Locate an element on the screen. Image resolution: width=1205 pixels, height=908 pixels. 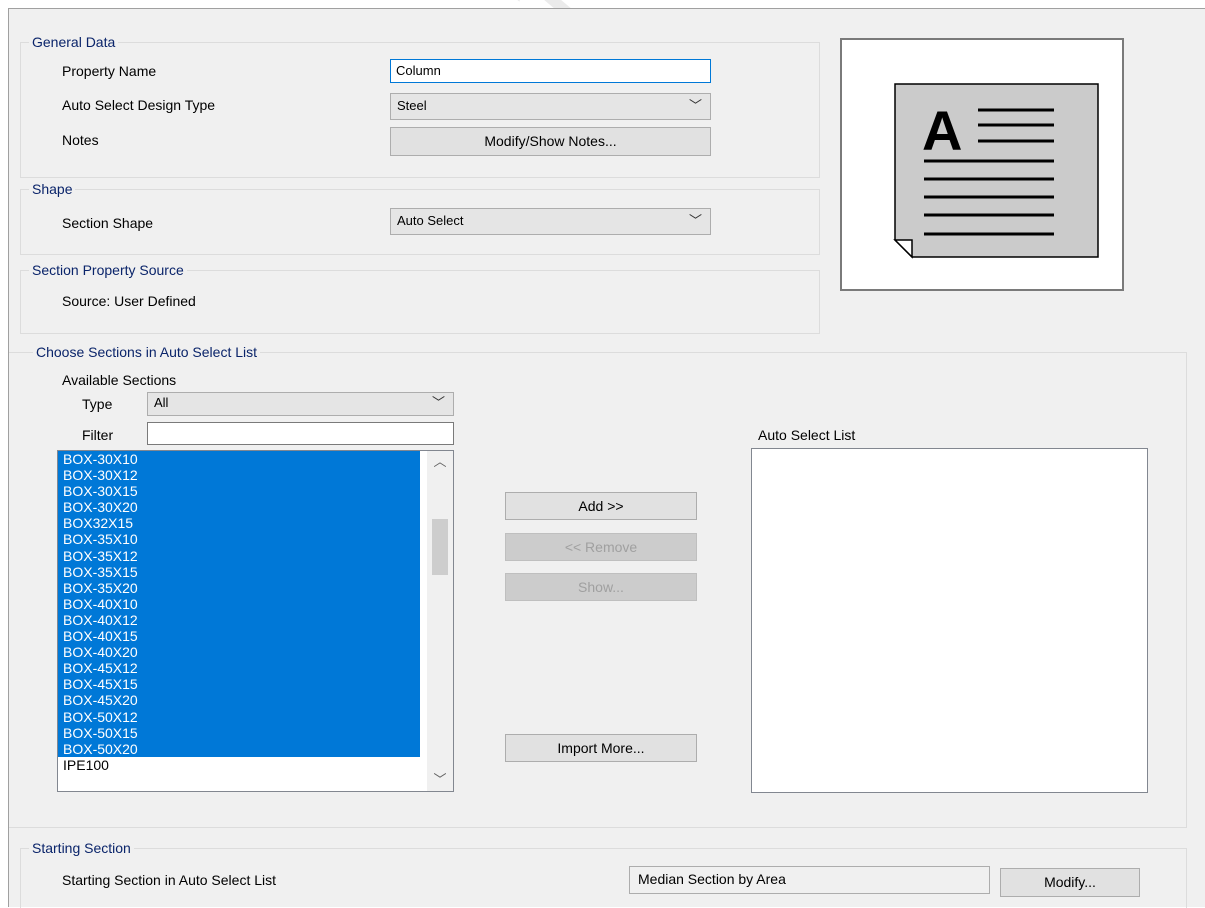
design-type-value: Steel is located at coordinates (412, 105).